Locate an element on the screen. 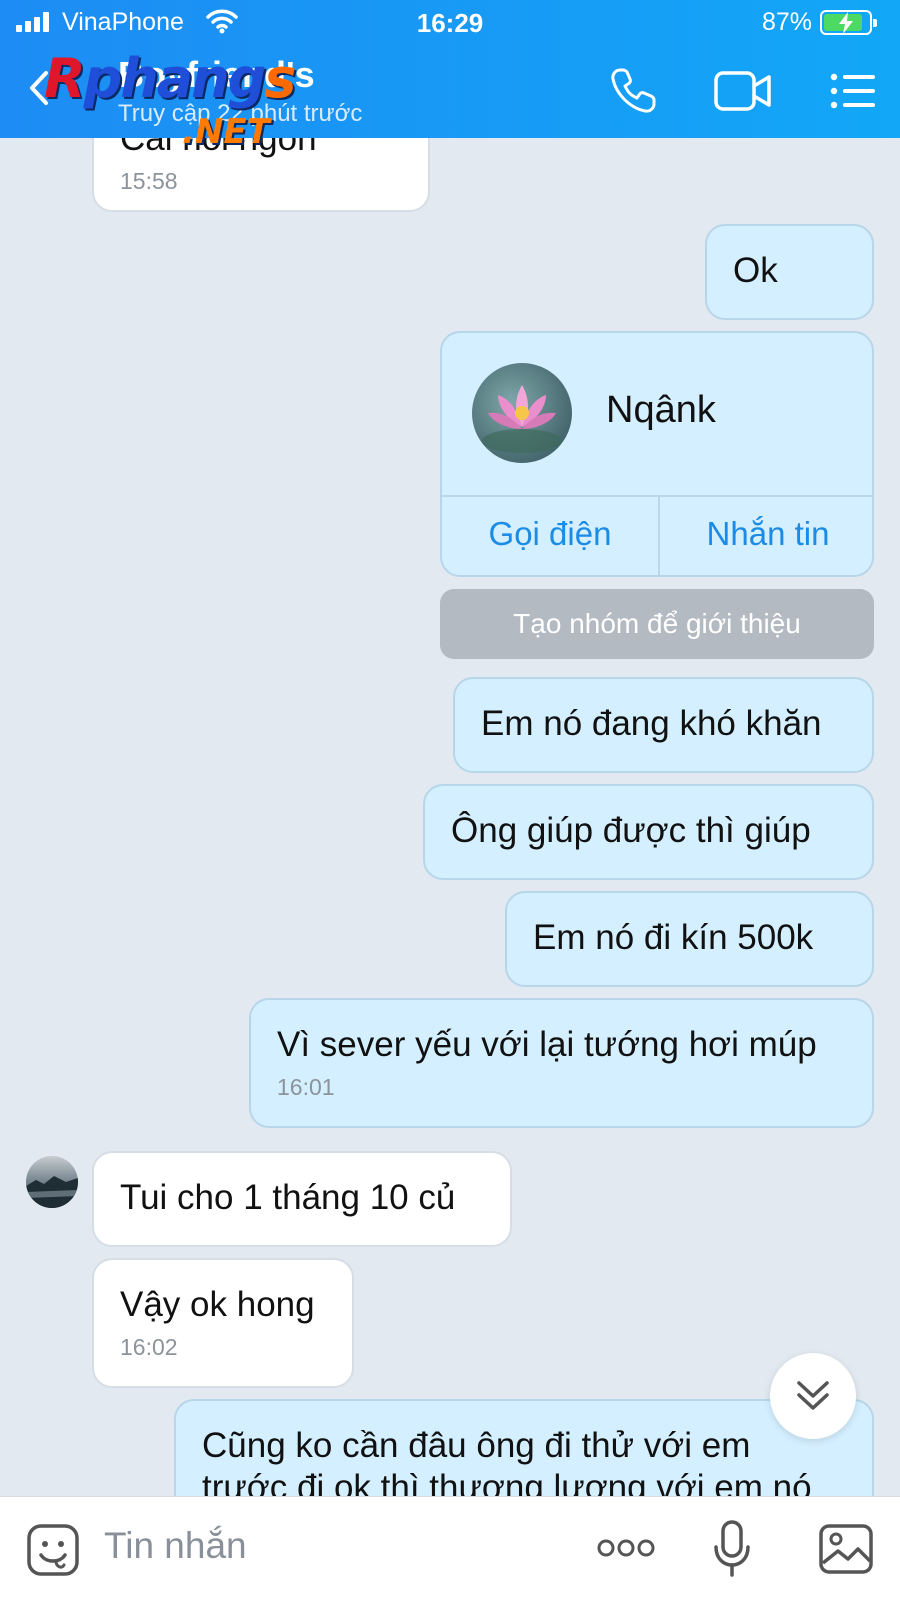  lotus-flower-icon is located at coordinates (522, 419).